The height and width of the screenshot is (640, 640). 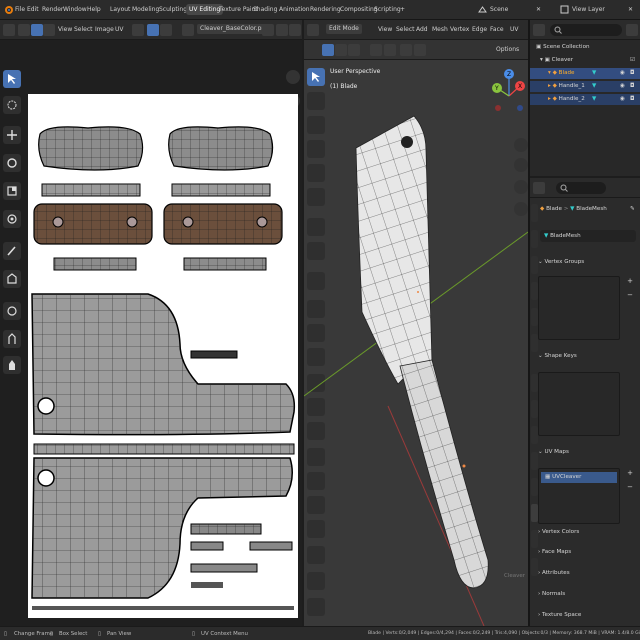 I want to click on properties-search-field, so click(x=581, y=188).